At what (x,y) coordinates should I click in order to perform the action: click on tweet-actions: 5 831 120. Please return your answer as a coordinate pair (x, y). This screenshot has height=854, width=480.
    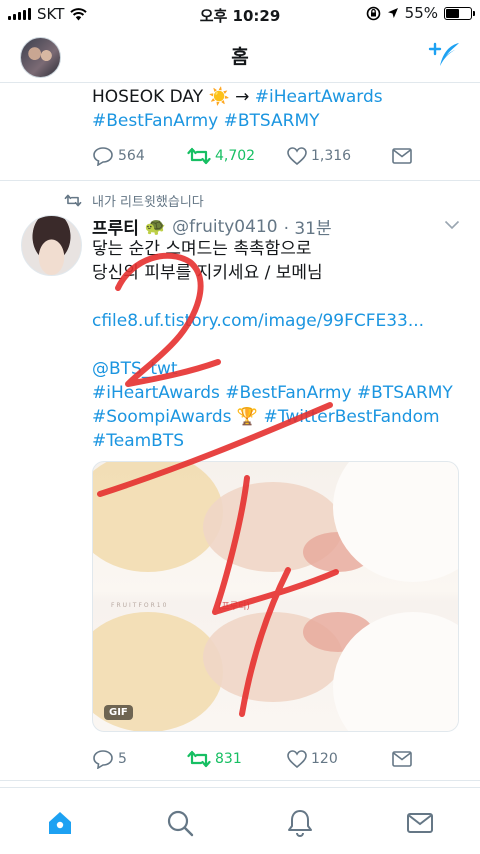
    Looking at the image, I should click on (257, 759).